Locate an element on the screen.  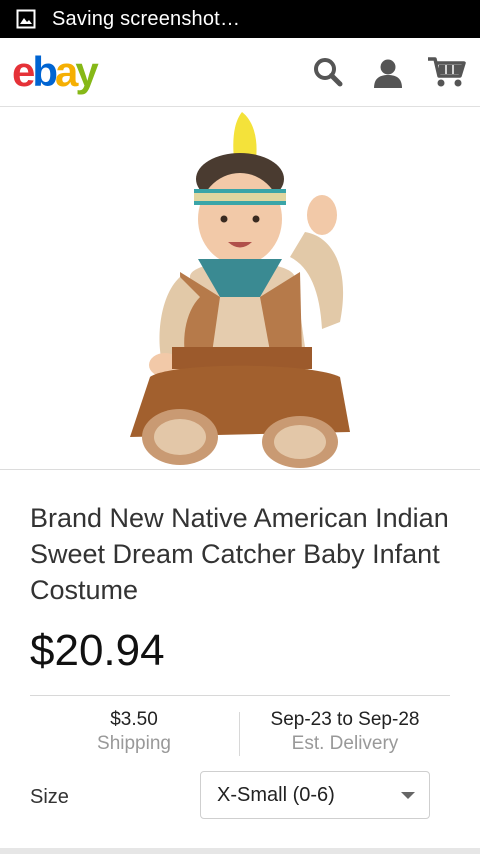
cart-icon is located at coordinates (447, 72).